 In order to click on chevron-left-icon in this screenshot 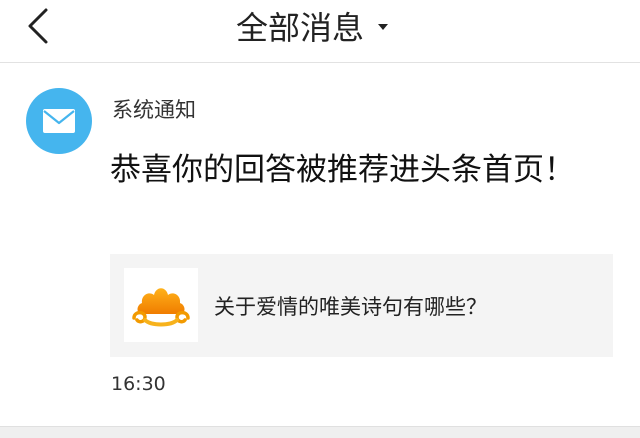, I will do `click(38, 26)`.